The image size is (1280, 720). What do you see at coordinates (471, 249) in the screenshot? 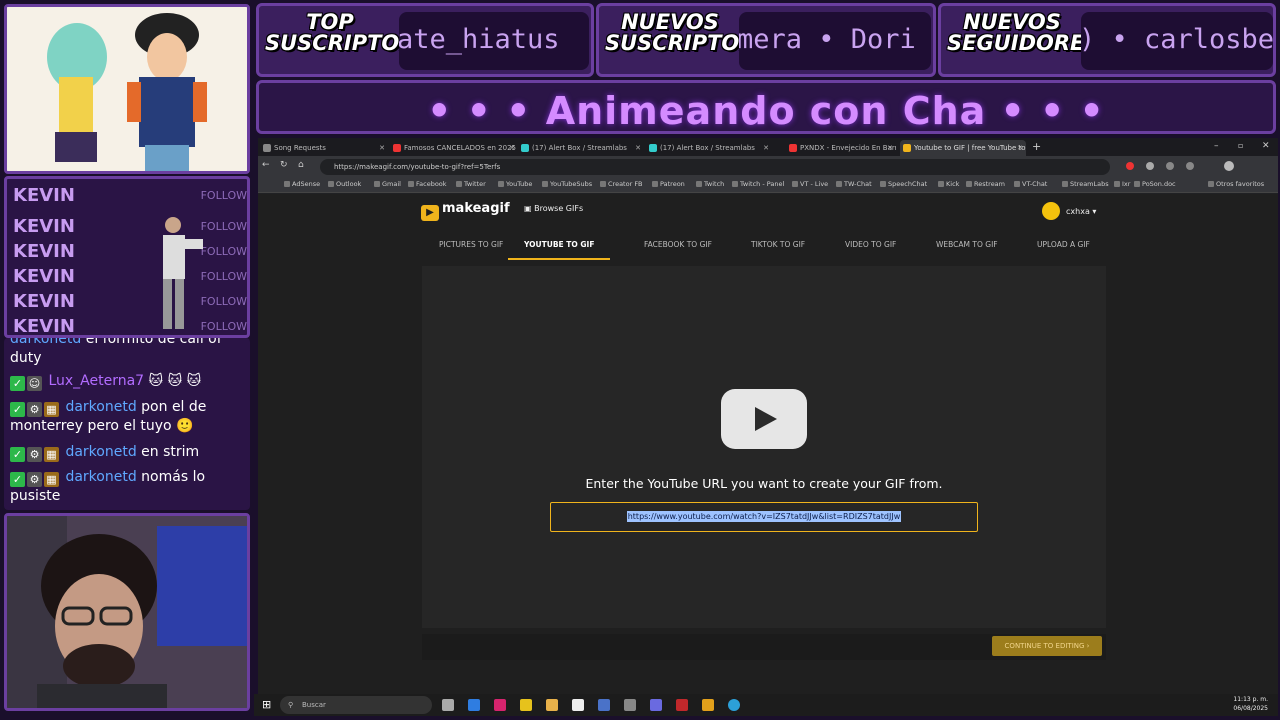
I see `tab-pictures-to-gif: PICTURES TO GIF` at bounding box center [471, 249].